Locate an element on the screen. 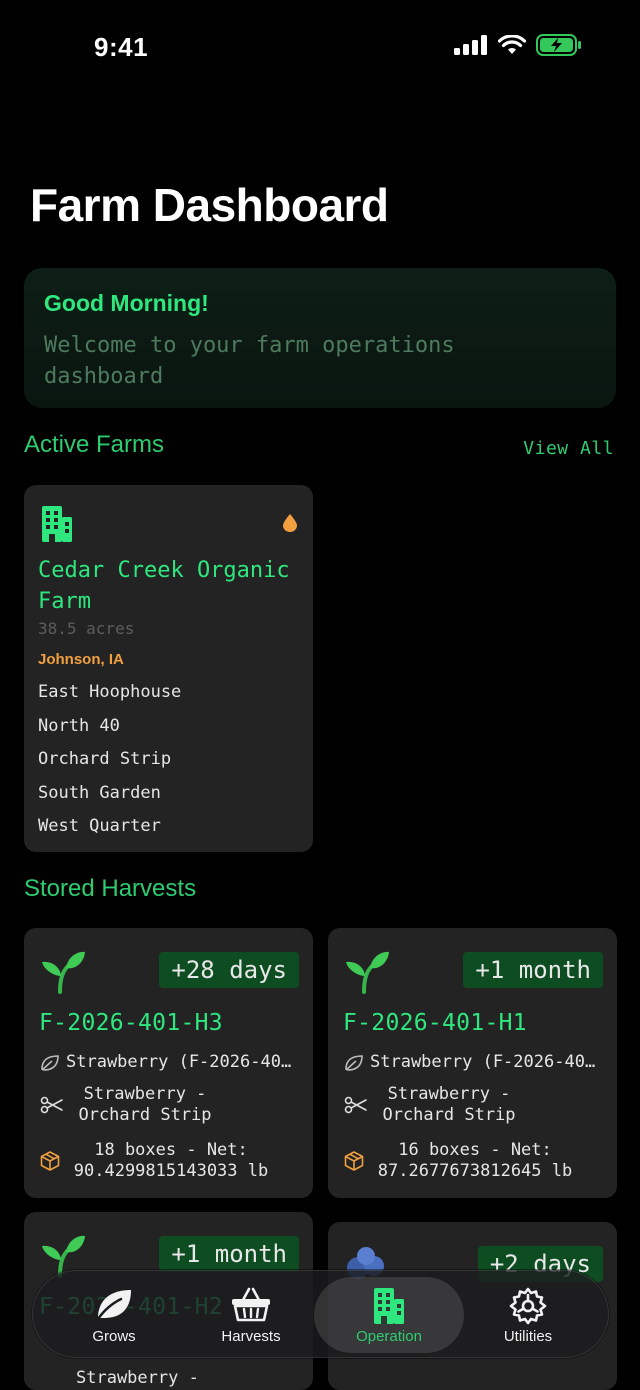 The width and height of the screenshot is (640, 1390). status-icons is located at coordinates (518, 45).